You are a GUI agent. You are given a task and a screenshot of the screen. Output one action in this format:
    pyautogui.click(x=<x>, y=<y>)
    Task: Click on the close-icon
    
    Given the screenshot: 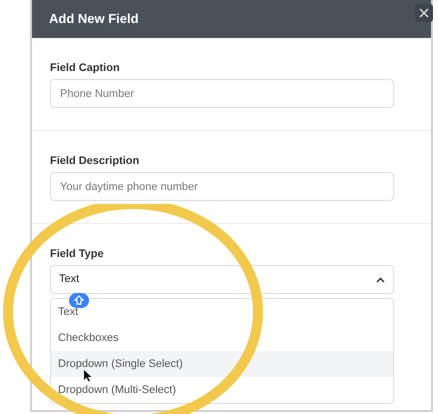 What is the action you would take?
    pyautogui.click(x=424, y=13)
    